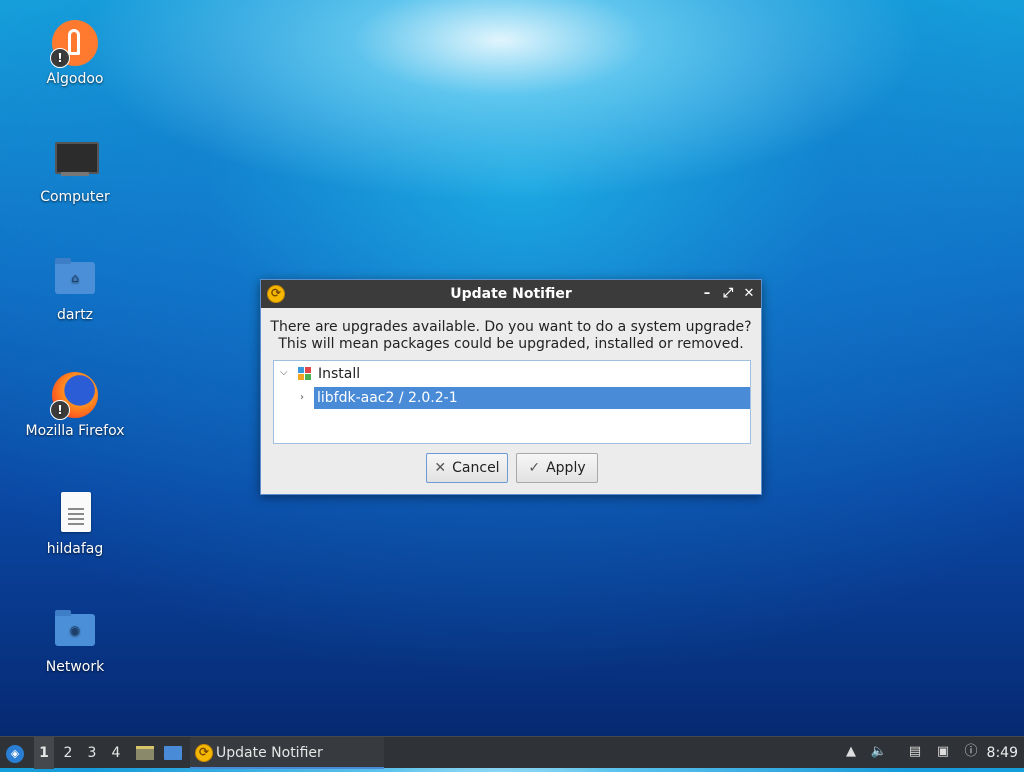  I want to click on dialog-titlebar: ⟳ Update Notifier – ⤢ ✕, so click(511, 294).